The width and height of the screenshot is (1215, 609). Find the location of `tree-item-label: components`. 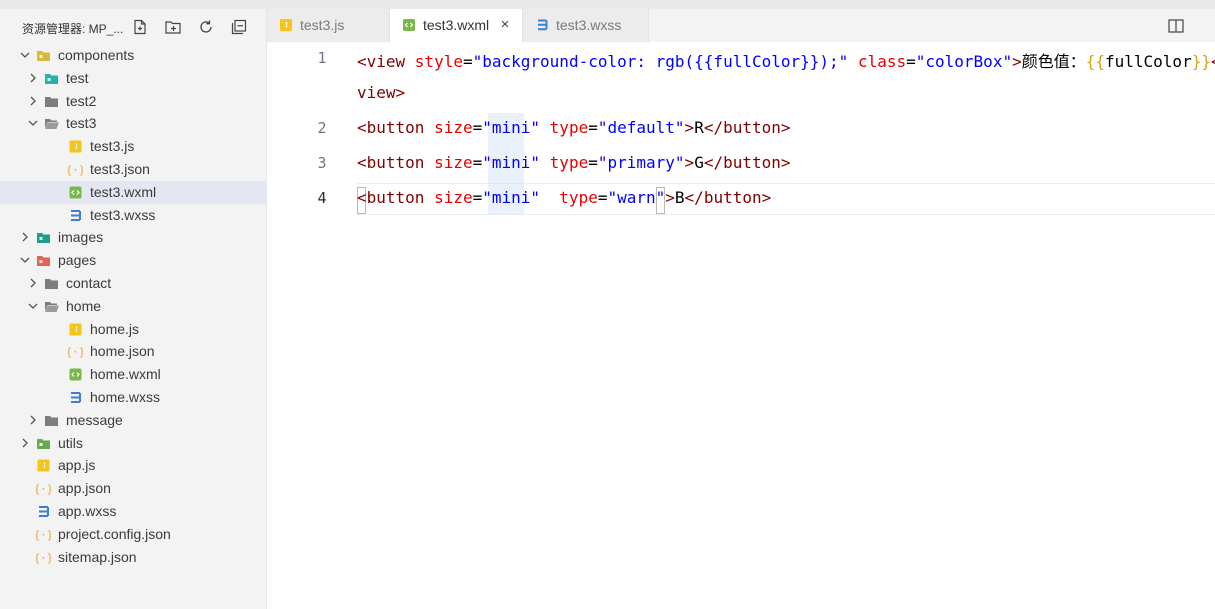

tree-item-label: components is located at coordinates (96, 55).